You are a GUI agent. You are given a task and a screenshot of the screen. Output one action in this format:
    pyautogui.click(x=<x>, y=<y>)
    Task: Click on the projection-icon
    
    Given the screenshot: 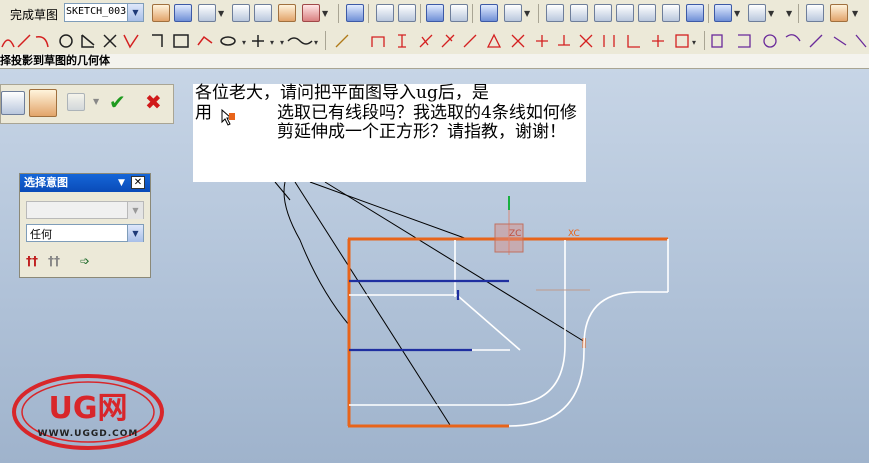 What is the action you would take?
    pyautogui.click(x=13, y=103)
    